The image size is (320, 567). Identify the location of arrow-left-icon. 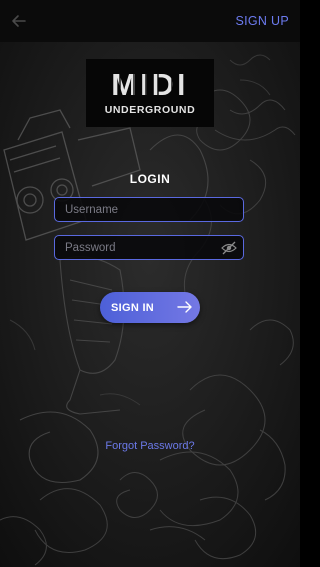
(19, 21).